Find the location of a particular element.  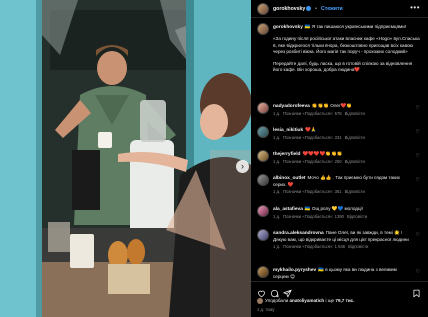

follow-button: Стежити is located at coordinates (332, 9).